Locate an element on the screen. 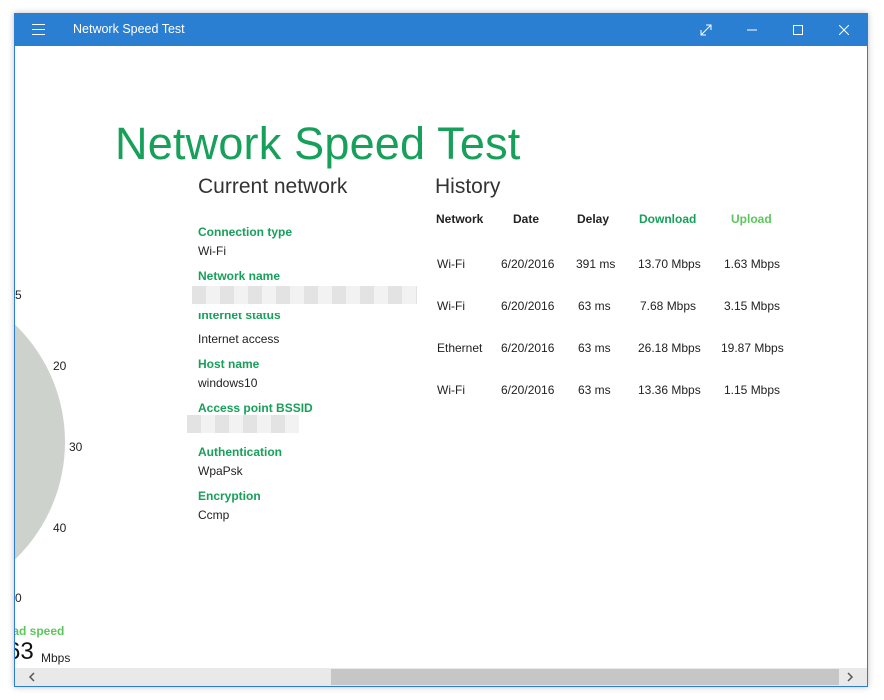  history-header-download: Download is located at coordinates (668, 219).